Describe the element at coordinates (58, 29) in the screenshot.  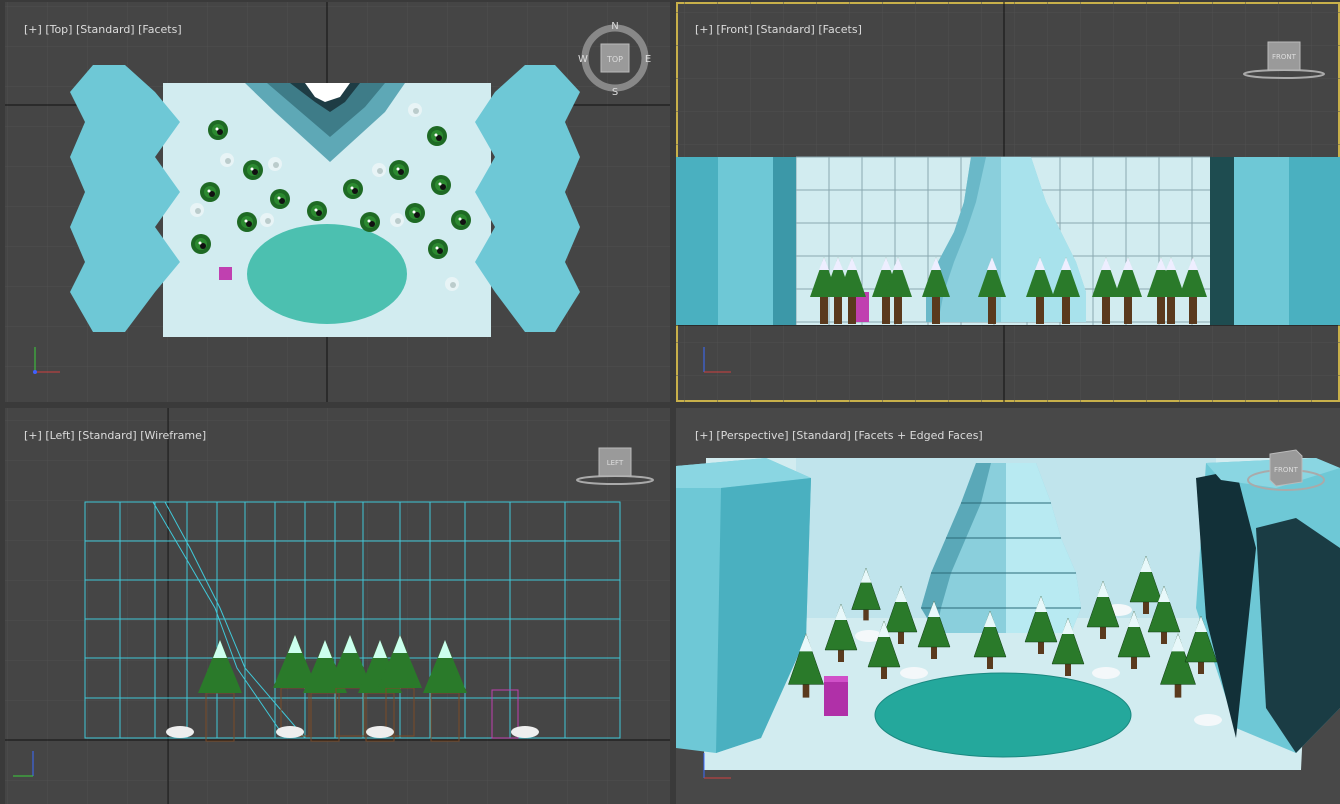
I see `label-view: [Top]` at that location.